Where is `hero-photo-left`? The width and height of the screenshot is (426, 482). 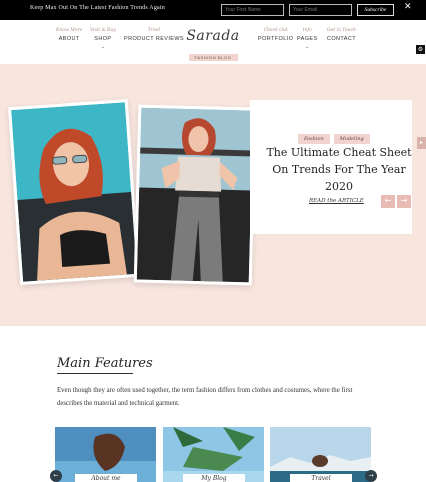
hero-photo-left is located at coordinates (74, 192).